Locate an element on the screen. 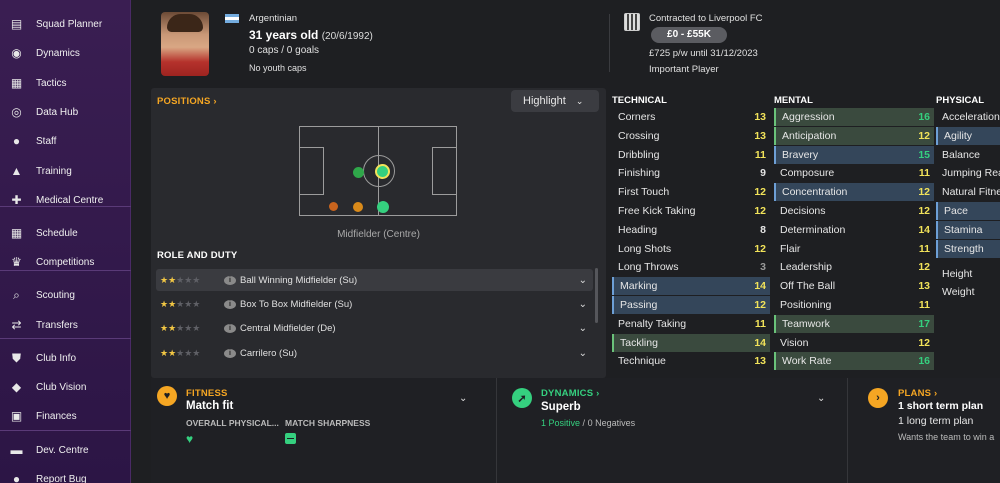 The height and width of the screenshot is (483, 1000). mental-attribute-row: Flair 11 is located at coordinates (854, 249).